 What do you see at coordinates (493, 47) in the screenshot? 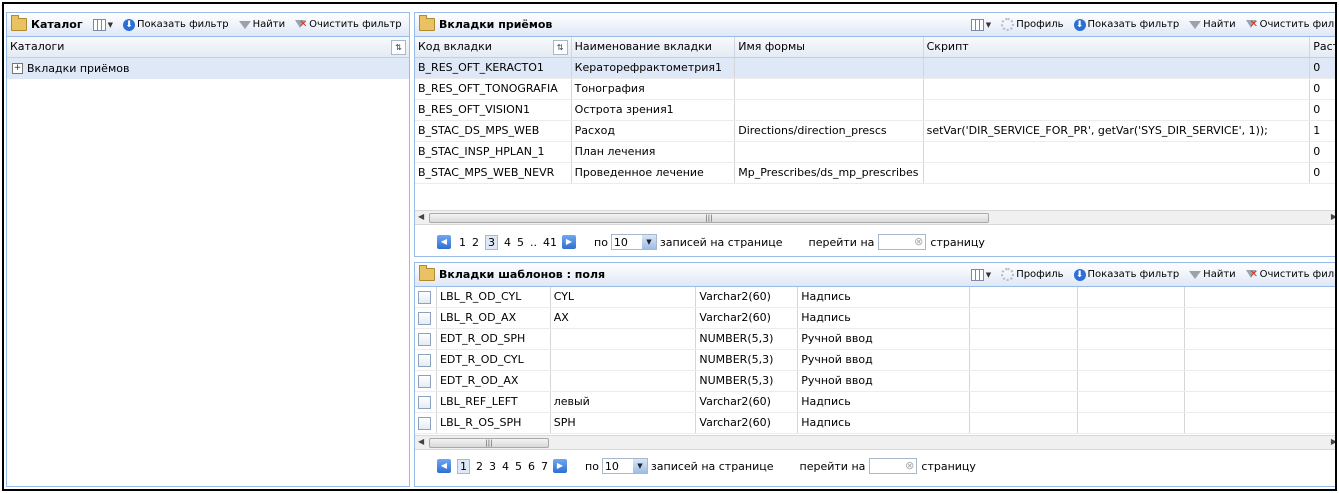
I see `column-header-code: Код вкладки ⇅` at bounding box center [493, 47].